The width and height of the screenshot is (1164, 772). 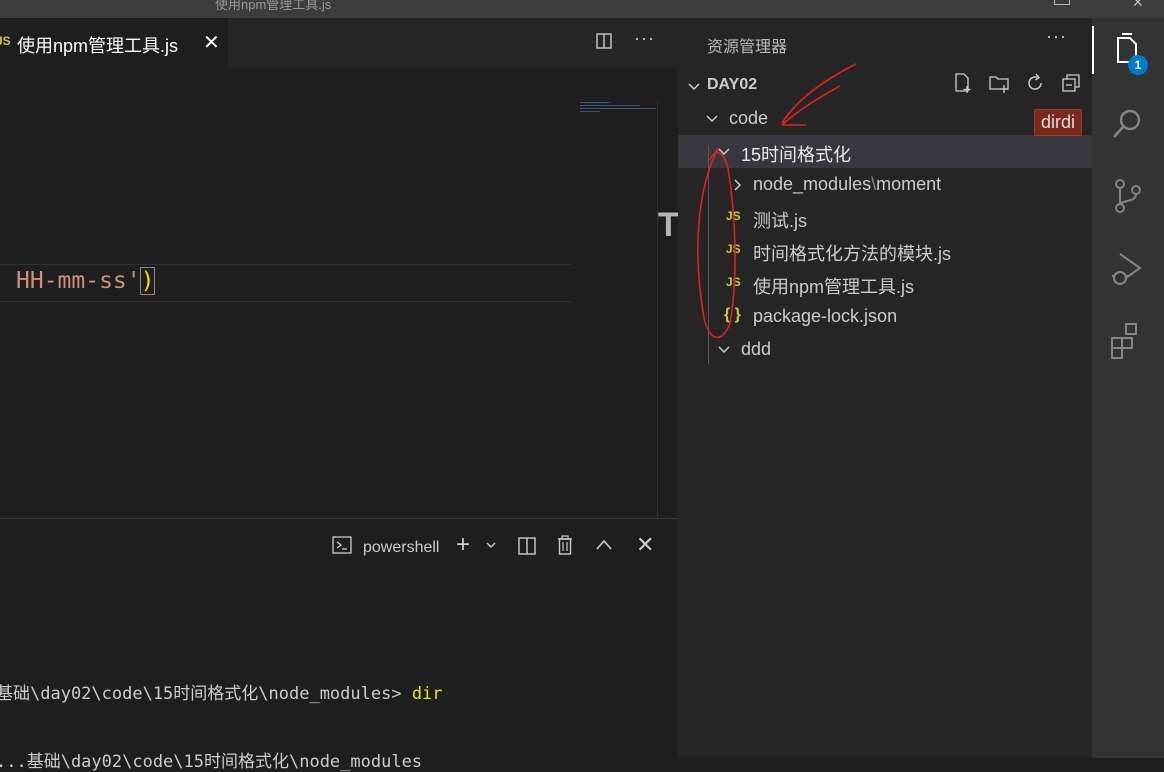 I want to click on tree-item-label: 使用npm管理工具.js, so click(x=834, y=287).